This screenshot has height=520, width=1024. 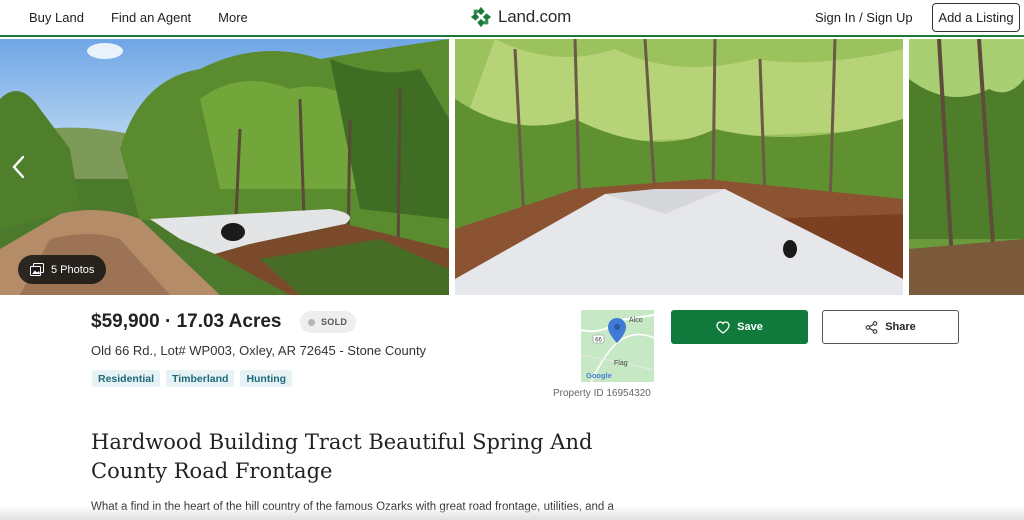 I want to click on map-label-flag: Flag, so click(x=621, y=363).